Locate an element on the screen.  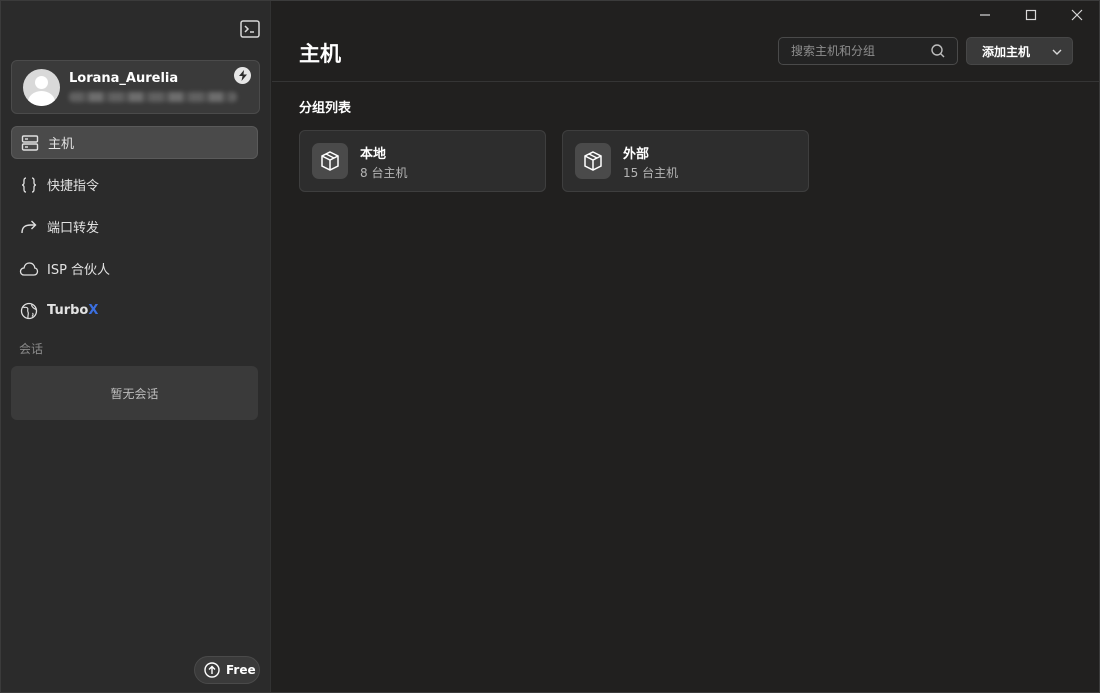
maximize-icon is located at coordinates (1031, 15).